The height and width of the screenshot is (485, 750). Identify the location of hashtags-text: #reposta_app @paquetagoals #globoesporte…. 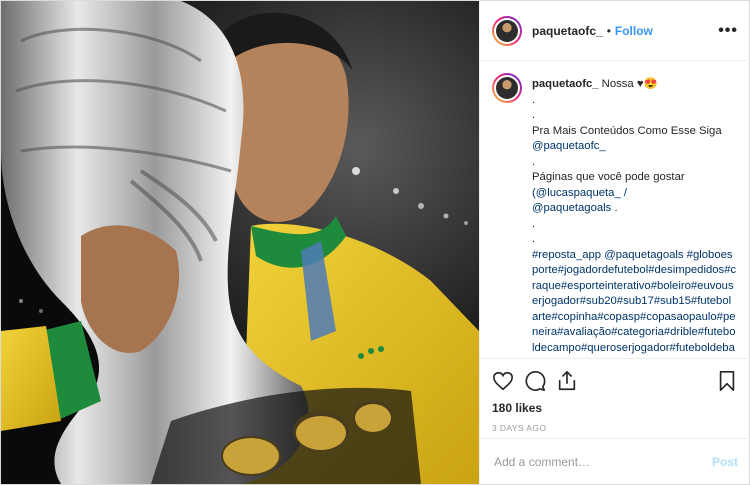
(634, 303).